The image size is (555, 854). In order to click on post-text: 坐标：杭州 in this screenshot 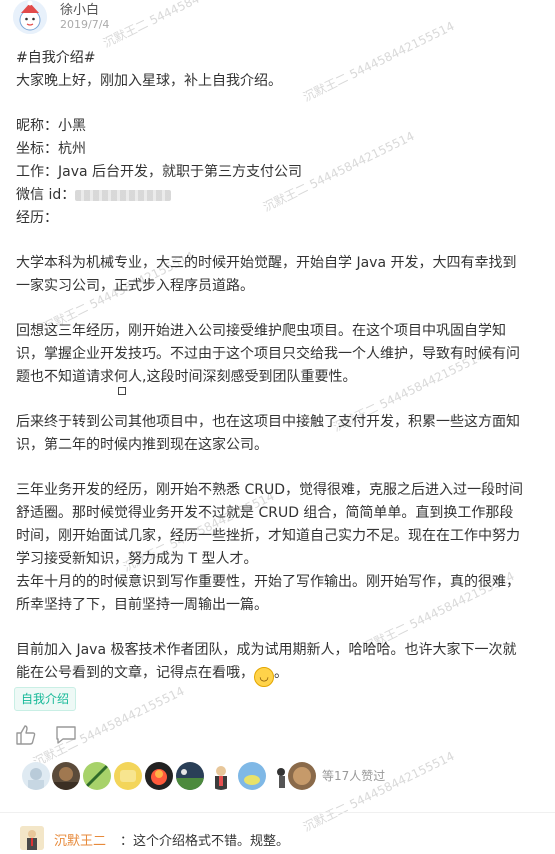, I will do `click(51, 149)`.